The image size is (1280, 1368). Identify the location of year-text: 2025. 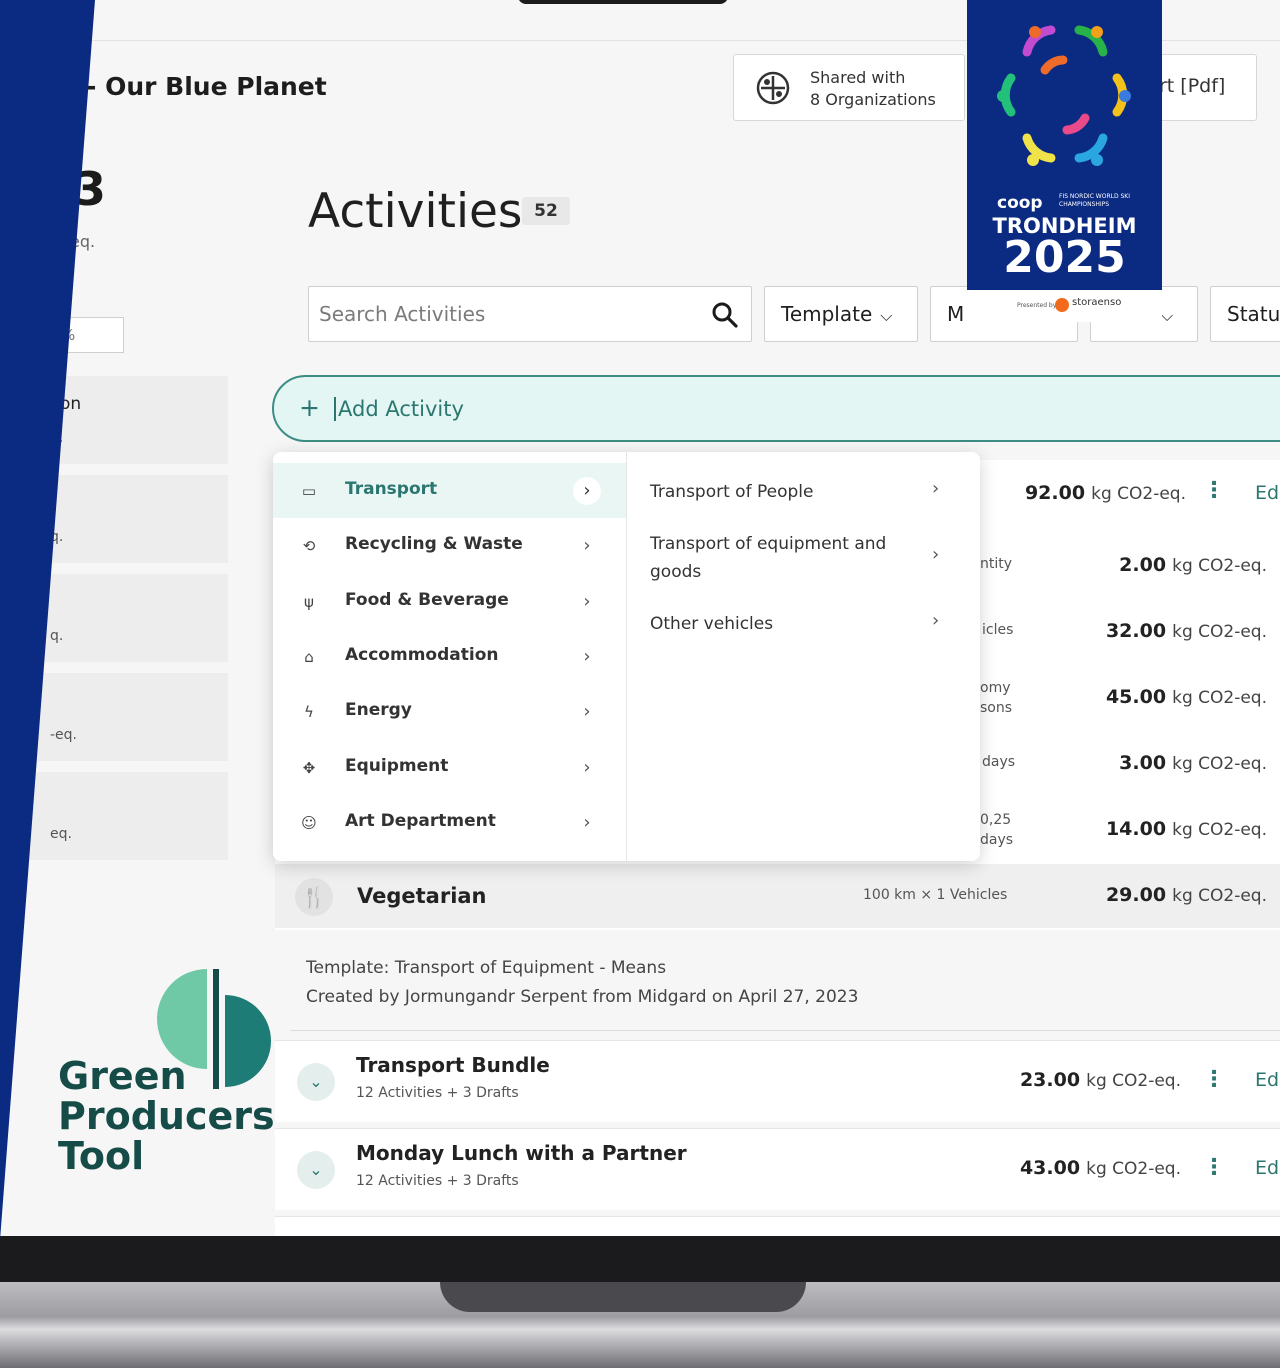
(1064, 257).